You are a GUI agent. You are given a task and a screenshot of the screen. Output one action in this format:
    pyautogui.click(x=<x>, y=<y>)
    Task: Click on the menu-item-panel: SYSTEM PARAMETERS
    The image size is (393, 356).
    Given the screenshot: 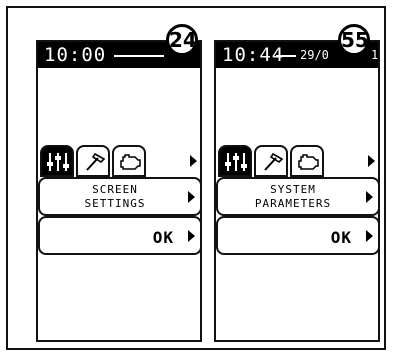 What is the action you would take?
    pyautogui.click(x=298, y=196)
    